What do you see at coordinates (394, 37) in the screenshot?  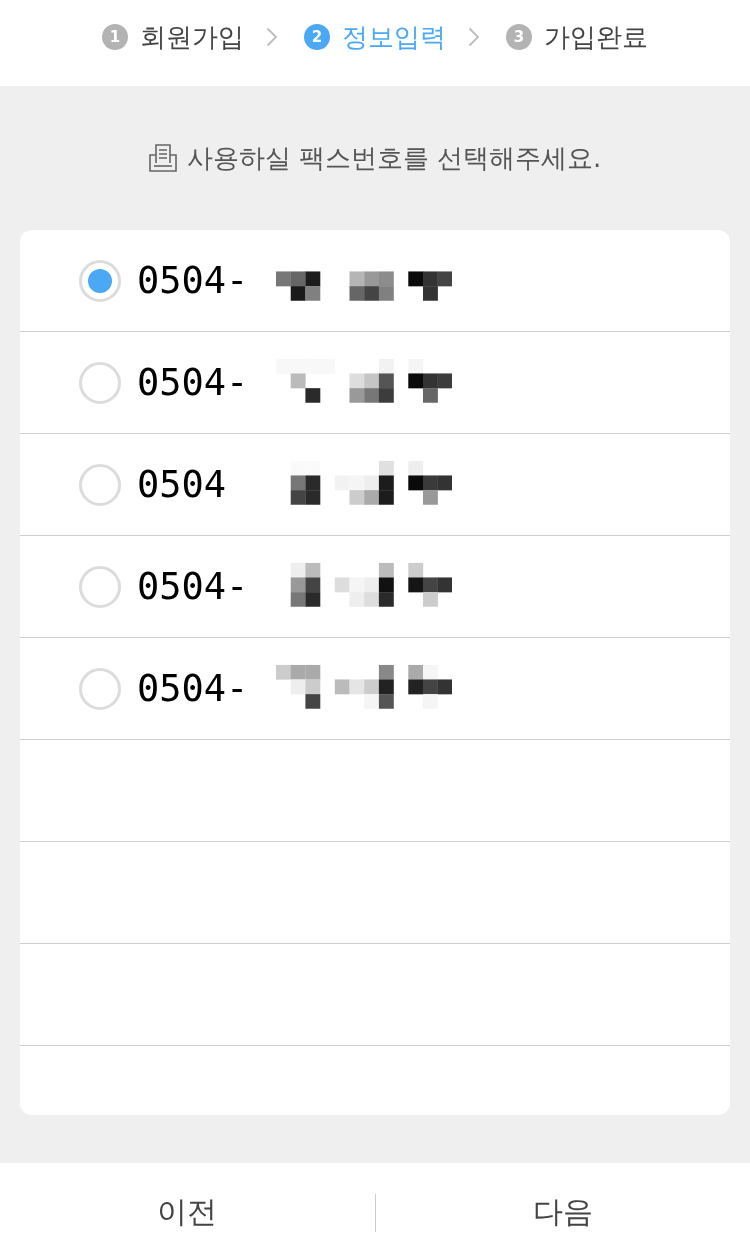 I see `step-label: 정보입력` at bounding box center [394, 37].